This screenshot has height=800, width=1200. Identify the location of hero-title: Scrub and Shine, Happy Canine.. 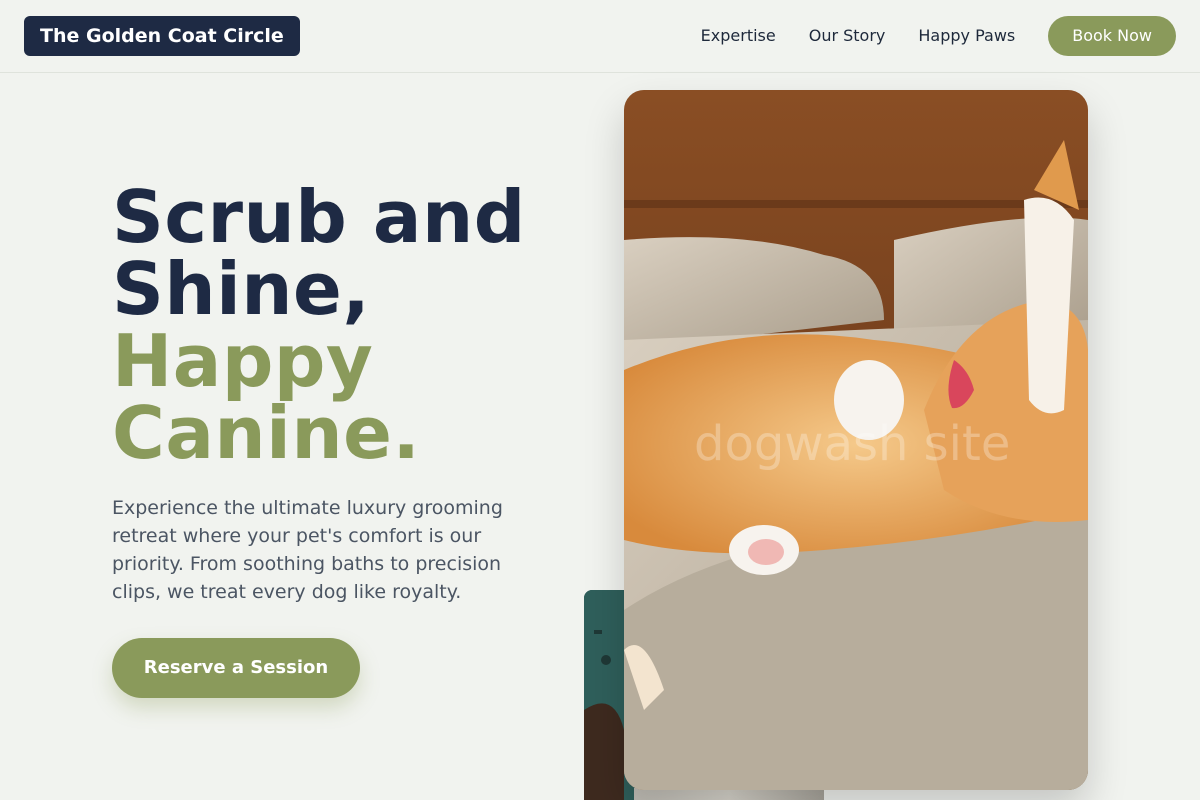
(347, 325).